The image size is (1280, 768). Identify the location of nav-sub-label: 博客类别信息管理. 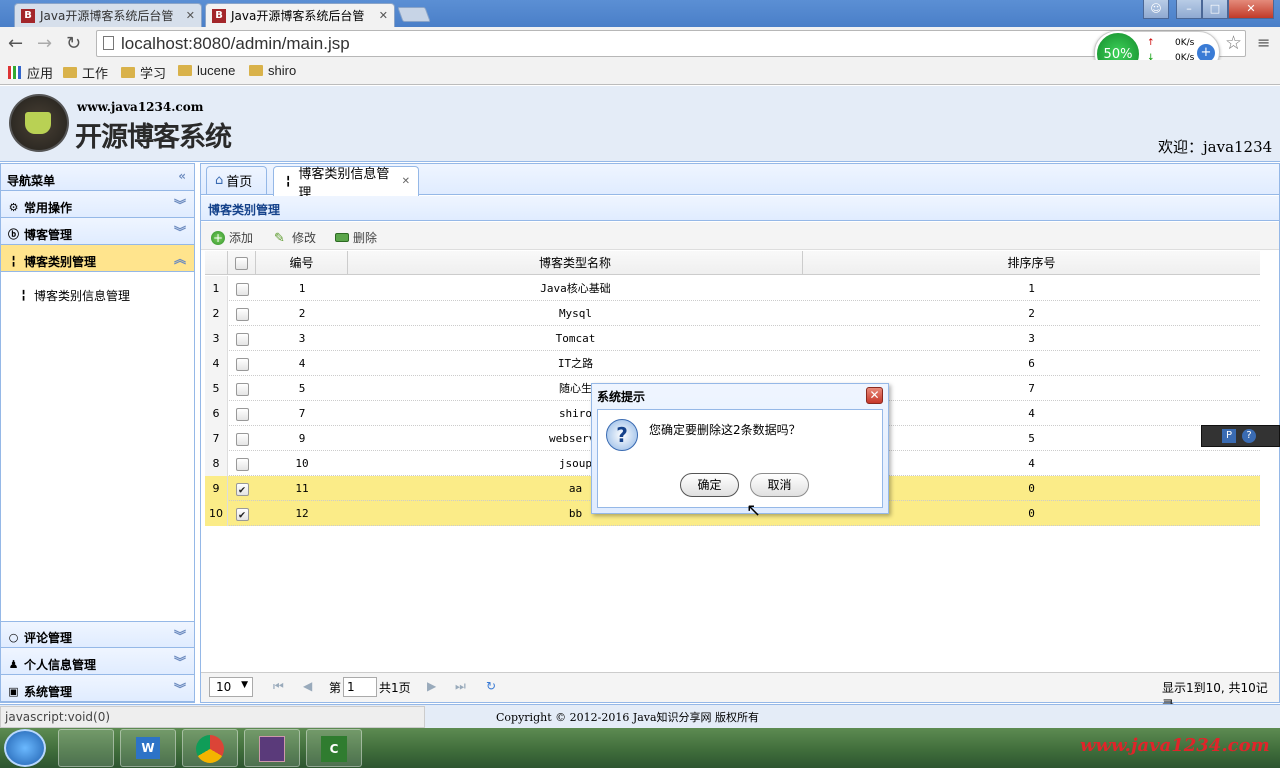
(82, 296).